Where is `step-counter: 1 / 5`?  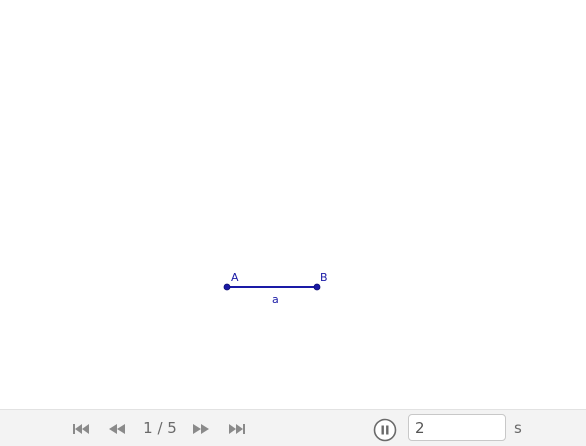 step-counter: 1 / 5 is located at coordinates (160, 428).